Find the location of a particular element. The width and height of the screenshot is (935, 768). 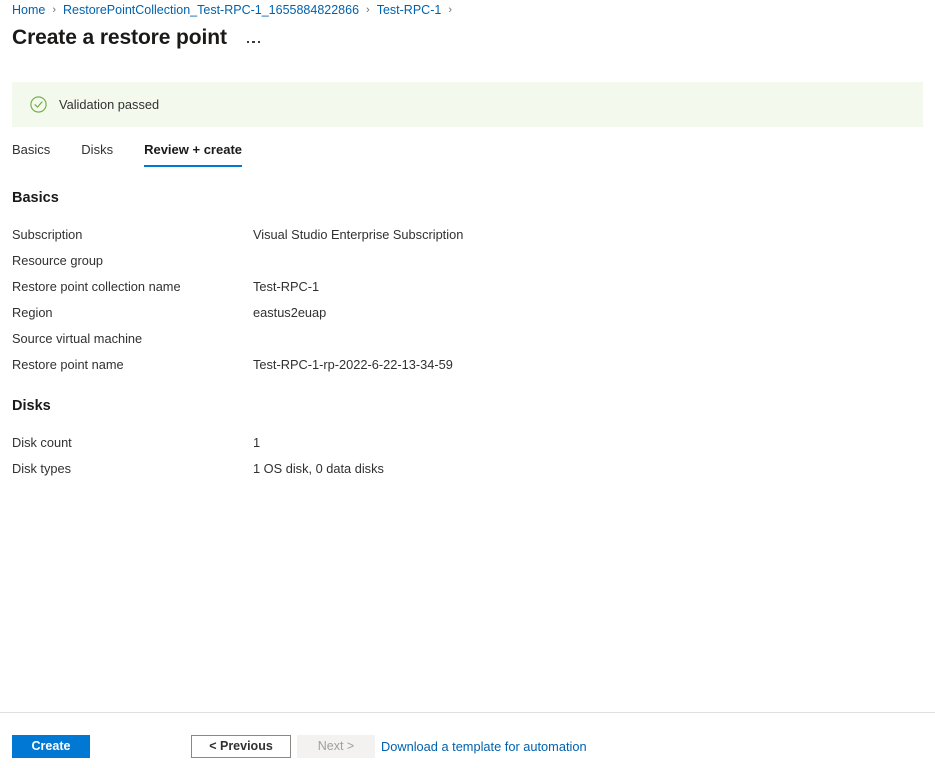

review-label: Restore point name is located at coordinates (68, 364).